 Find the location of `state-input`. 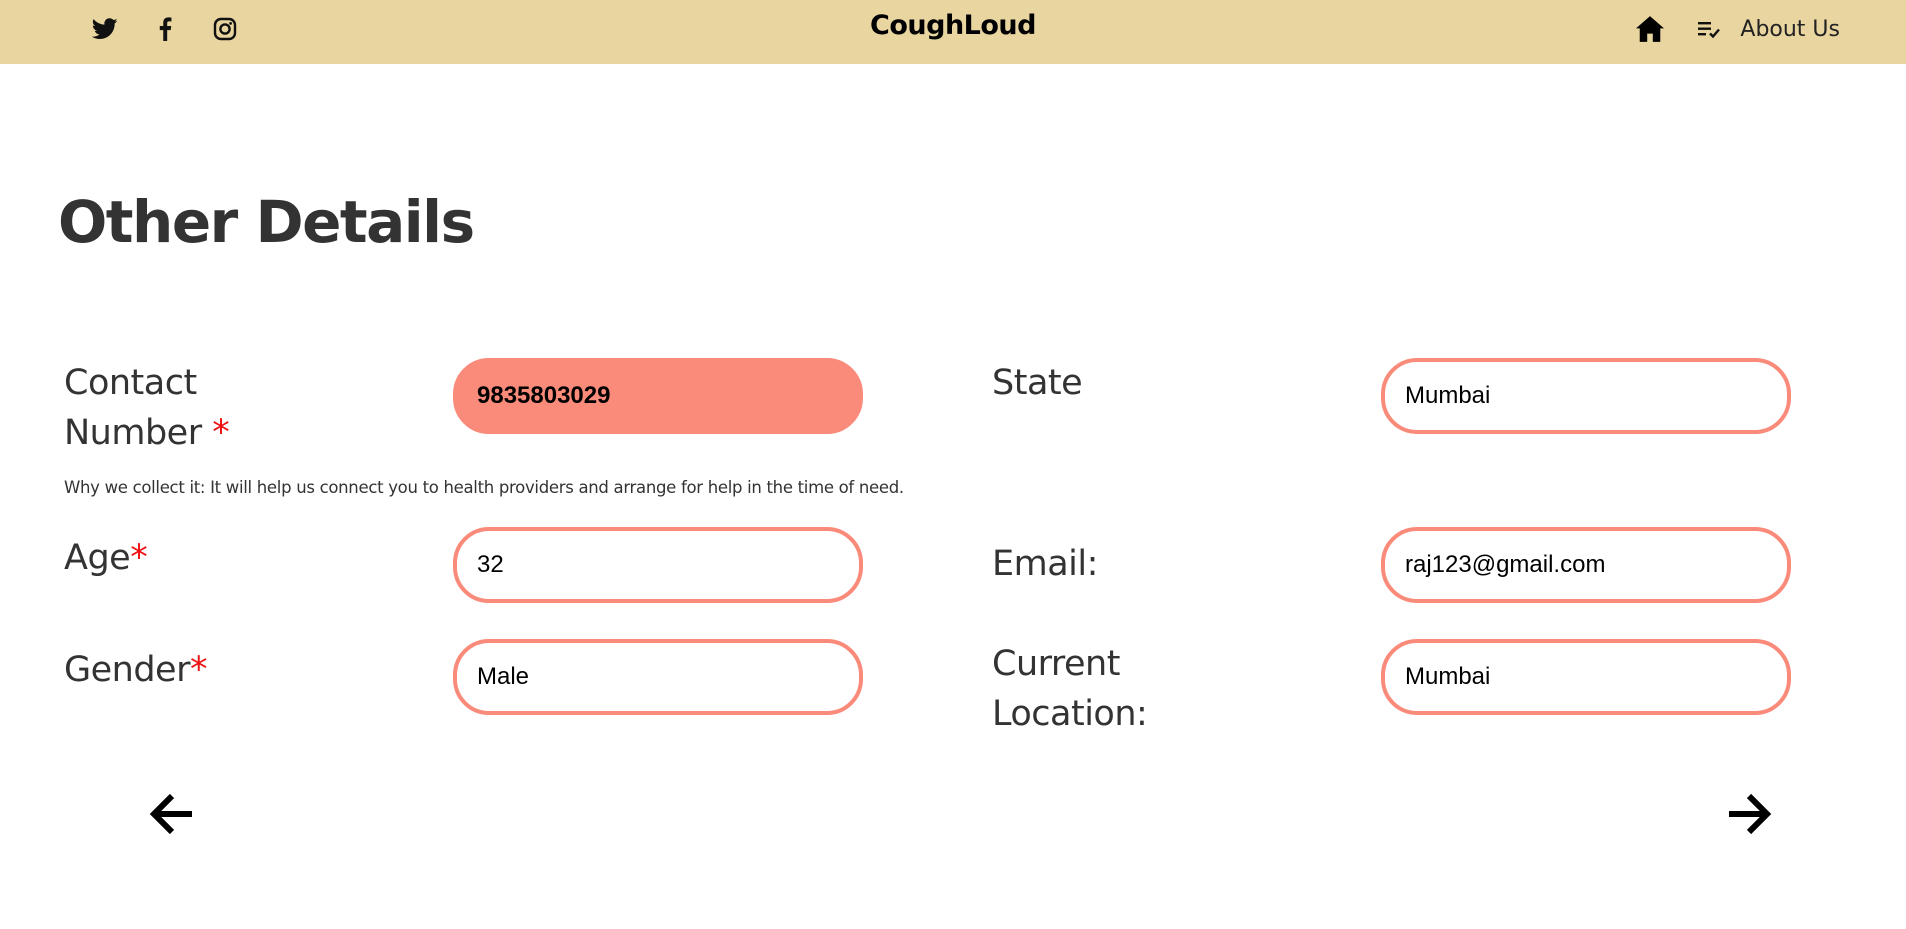

state-input is located at coordinates (1586, 396).